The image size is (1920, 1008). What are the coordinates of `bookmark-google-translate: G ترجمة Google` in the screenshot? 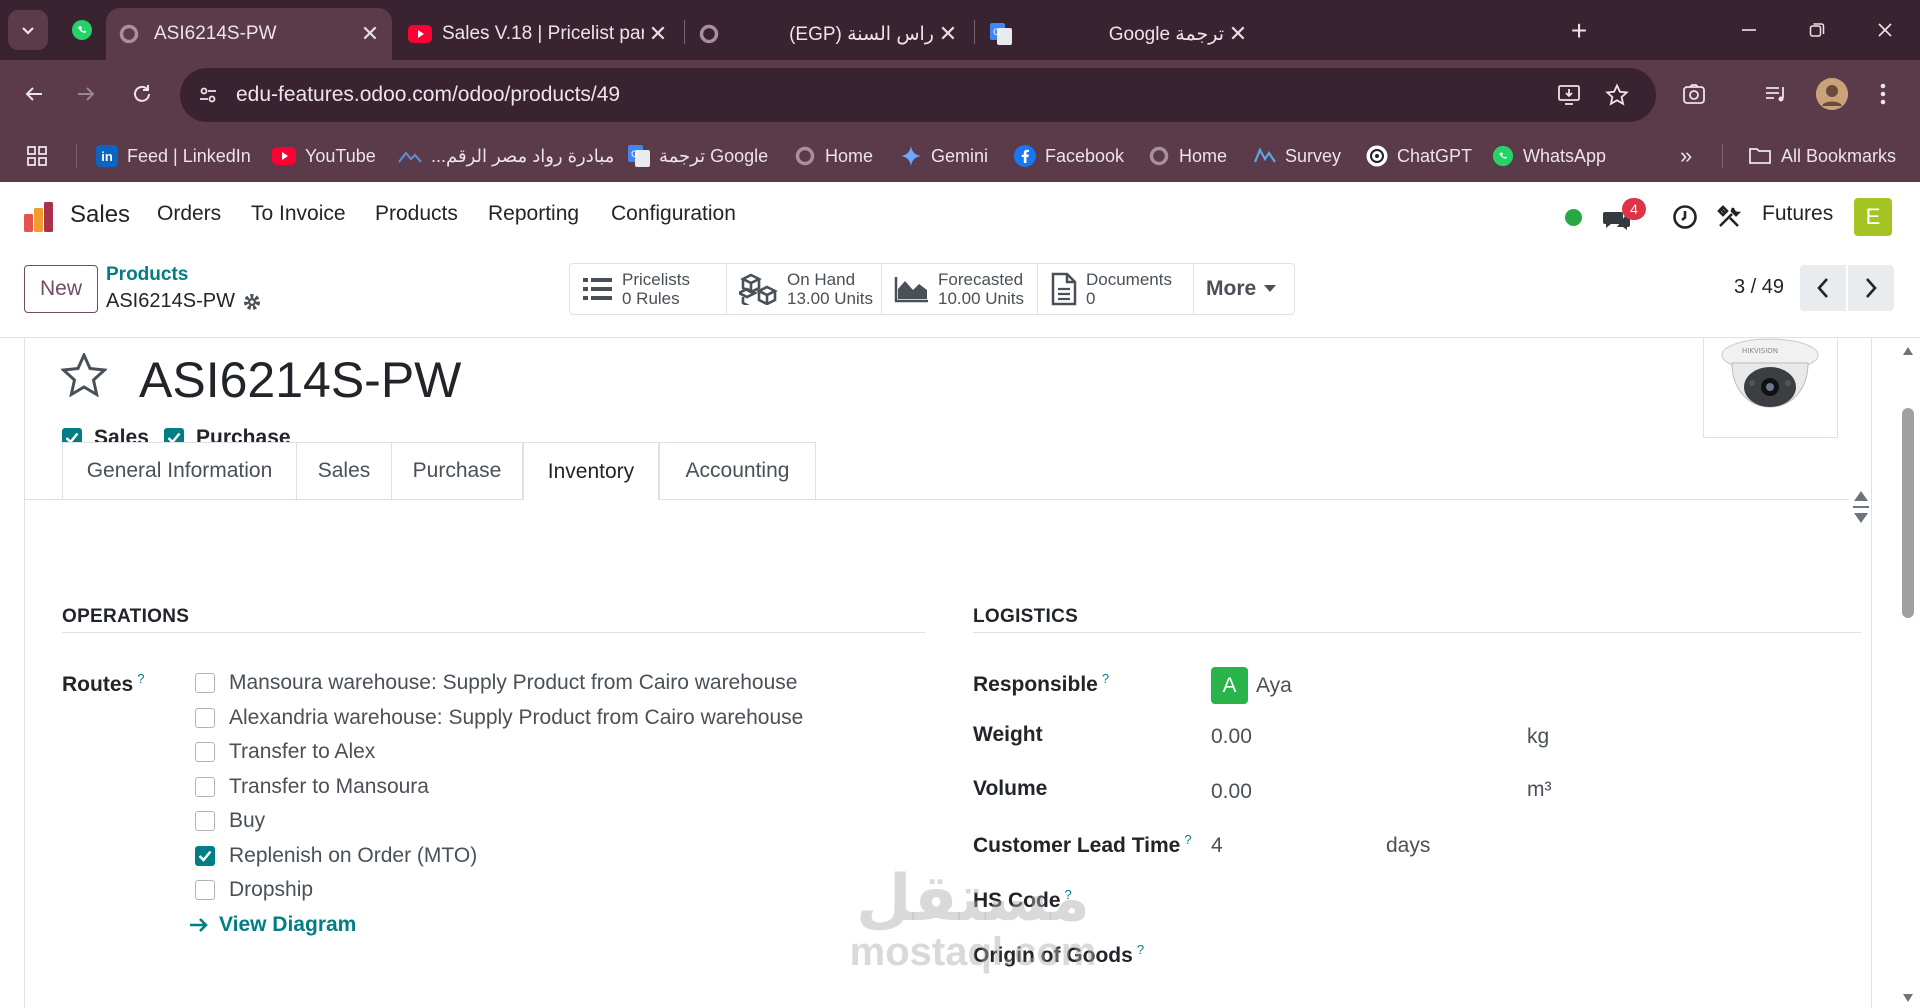 It's located at (698, 156).